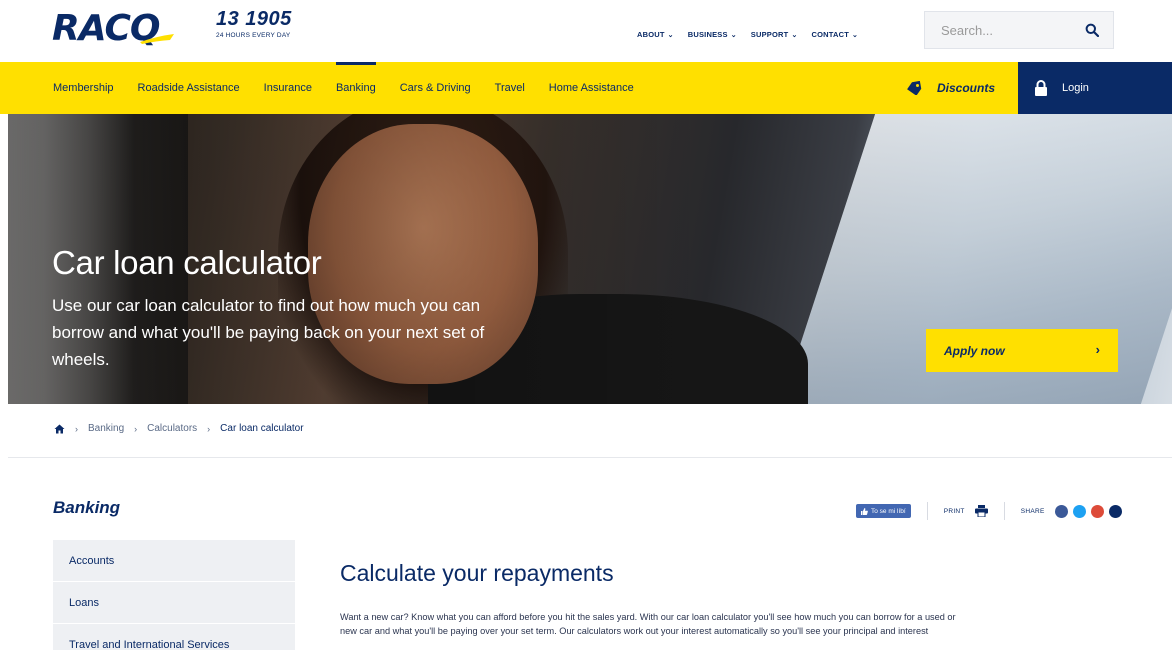  What do you see at coordinates (1115, 511) in the screenshot?
I see `email-icon` at bounding box center [1115, 511].